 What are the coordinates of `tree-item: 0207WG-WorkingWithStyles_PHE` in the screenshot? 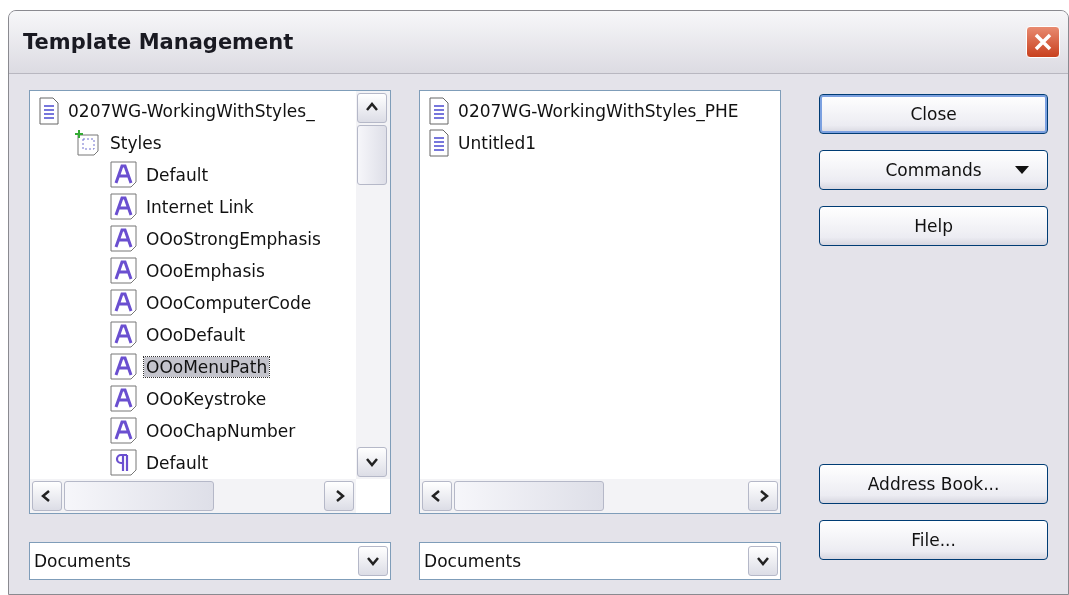 It's located at (598, 111).